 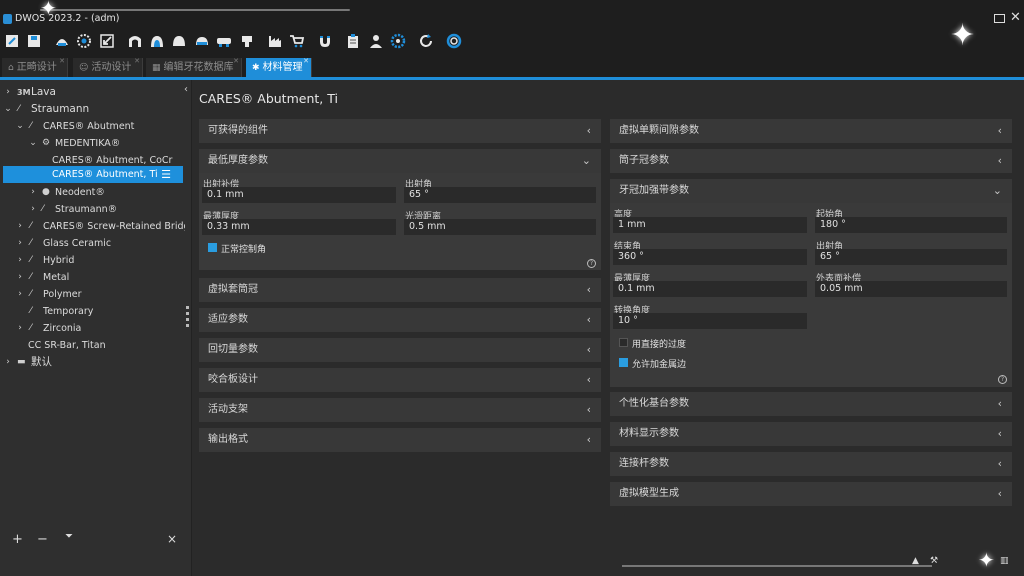 What do you see at coordinates (194, 67) in the screenshot?
I see `tab-edit-library: ▦ 编辑牙花数据库 ✕` at bounding box center [194, 67].